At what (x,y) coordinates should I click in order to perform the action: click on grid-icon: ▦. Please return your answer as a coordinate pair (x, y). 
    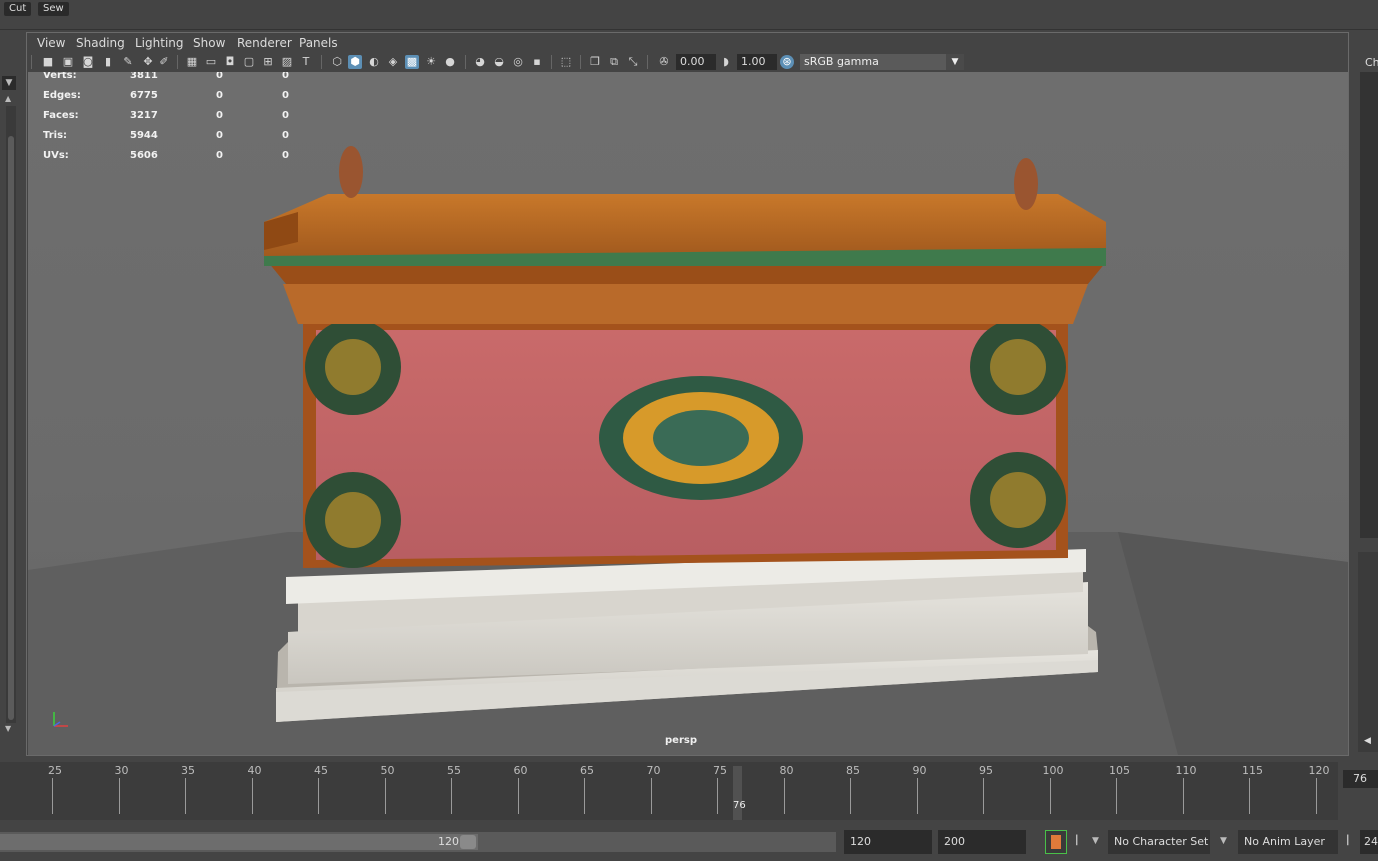
    Looking at the image, I should click on (192, 62).